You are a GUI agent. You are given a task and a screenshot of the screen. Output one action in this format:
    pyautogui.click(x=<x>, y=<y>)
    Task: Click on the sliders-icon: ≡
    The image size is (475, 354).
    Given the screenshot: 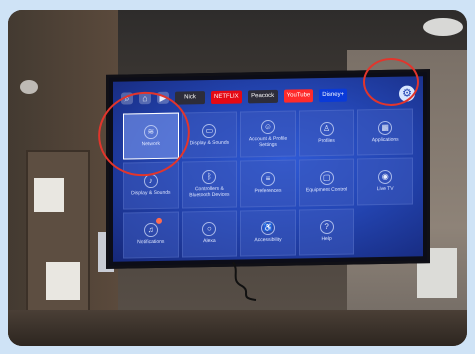 What is the action you would take?
    pyautogui.click(x=267, y=179)
    